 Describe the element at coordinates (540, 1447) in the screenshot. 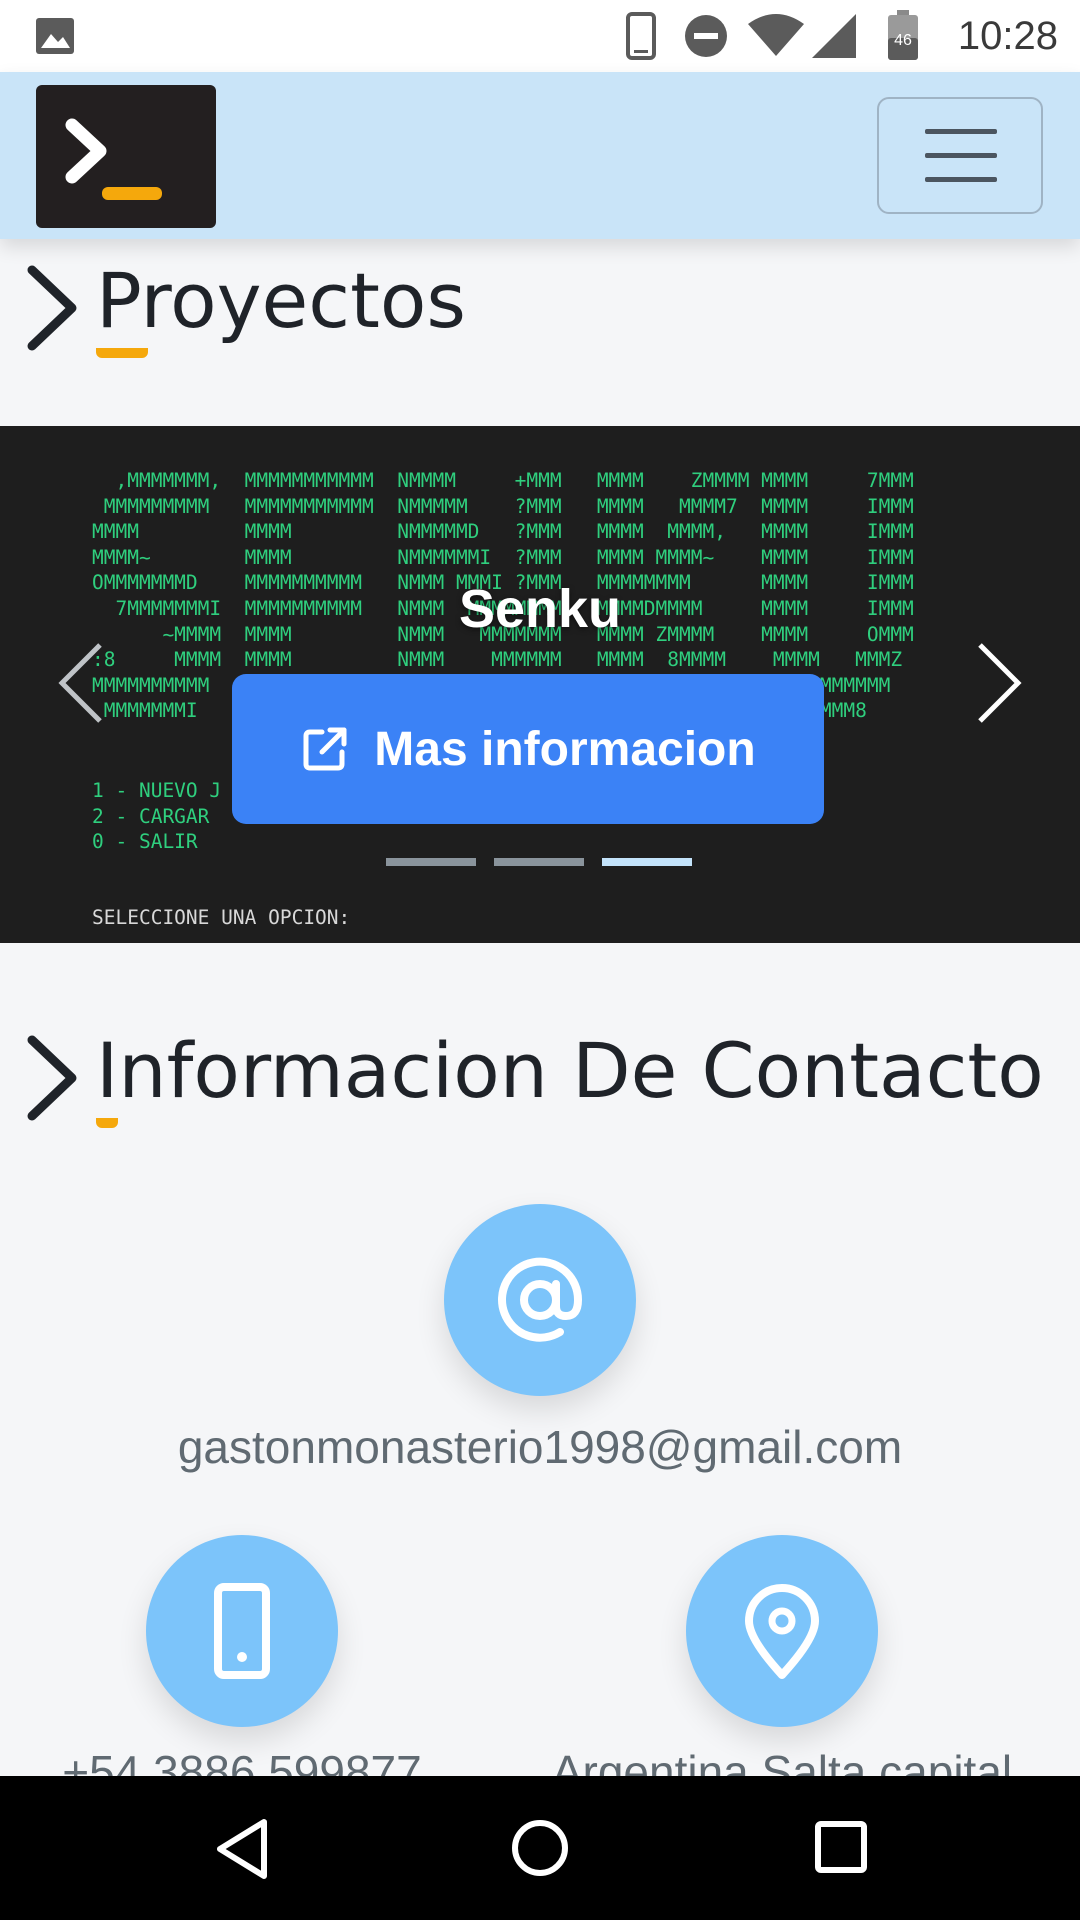

I see `email-text: gastonmonasterio1998@gmail.com` at that location.